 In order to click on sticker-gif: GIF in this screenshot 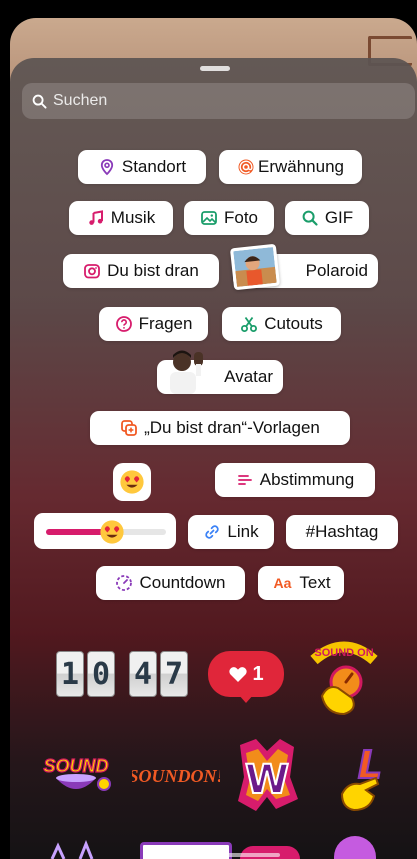, I will do `click(327, 218)`.